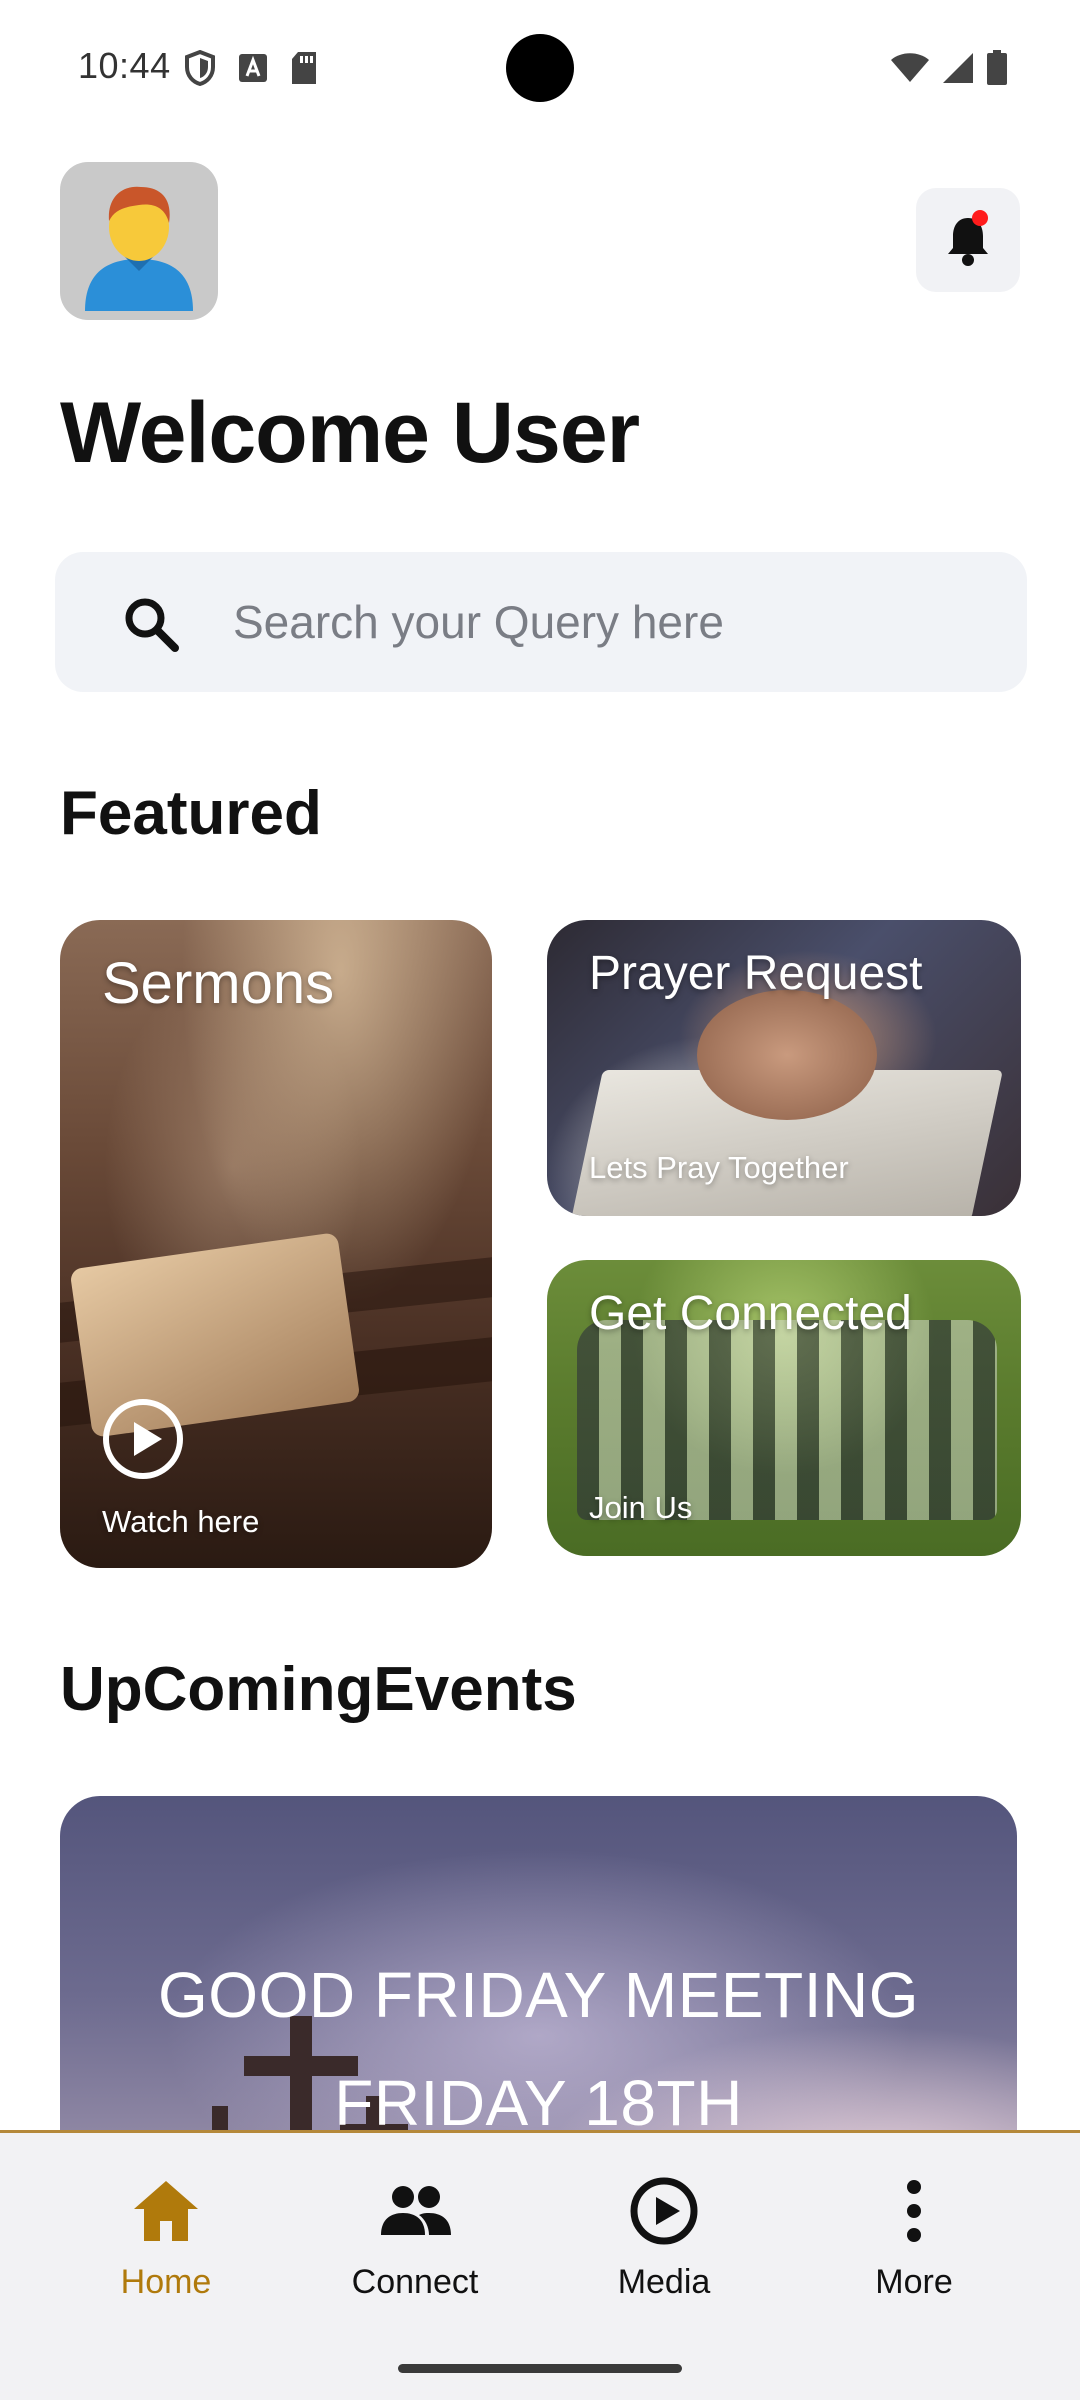 The width and height of the screenshot is (1080, 2400). What do you see at coordinates (540, 2368) in the screenshot?
I see `home-indicator` at bounding box center [540, 2368].